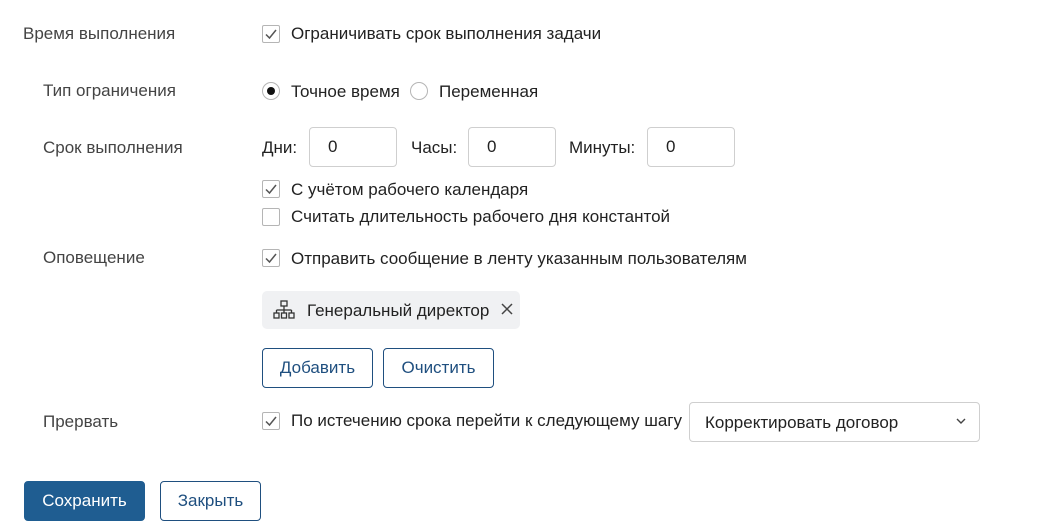 The height and width of the screenshot is (531, 1039). Describe the element at coordinates (81, 421) in the screenshot. I see `interrupt-label: Прервать` at that location.